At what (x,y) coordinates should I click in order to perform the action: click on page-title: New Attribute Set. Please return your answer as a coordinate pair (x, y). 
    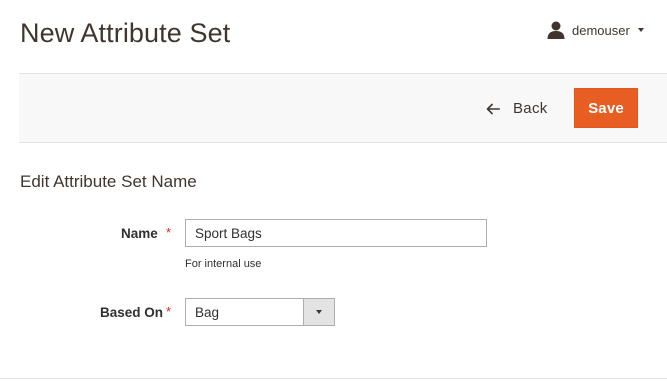
    Looking at the image, I should click on (125, 33).